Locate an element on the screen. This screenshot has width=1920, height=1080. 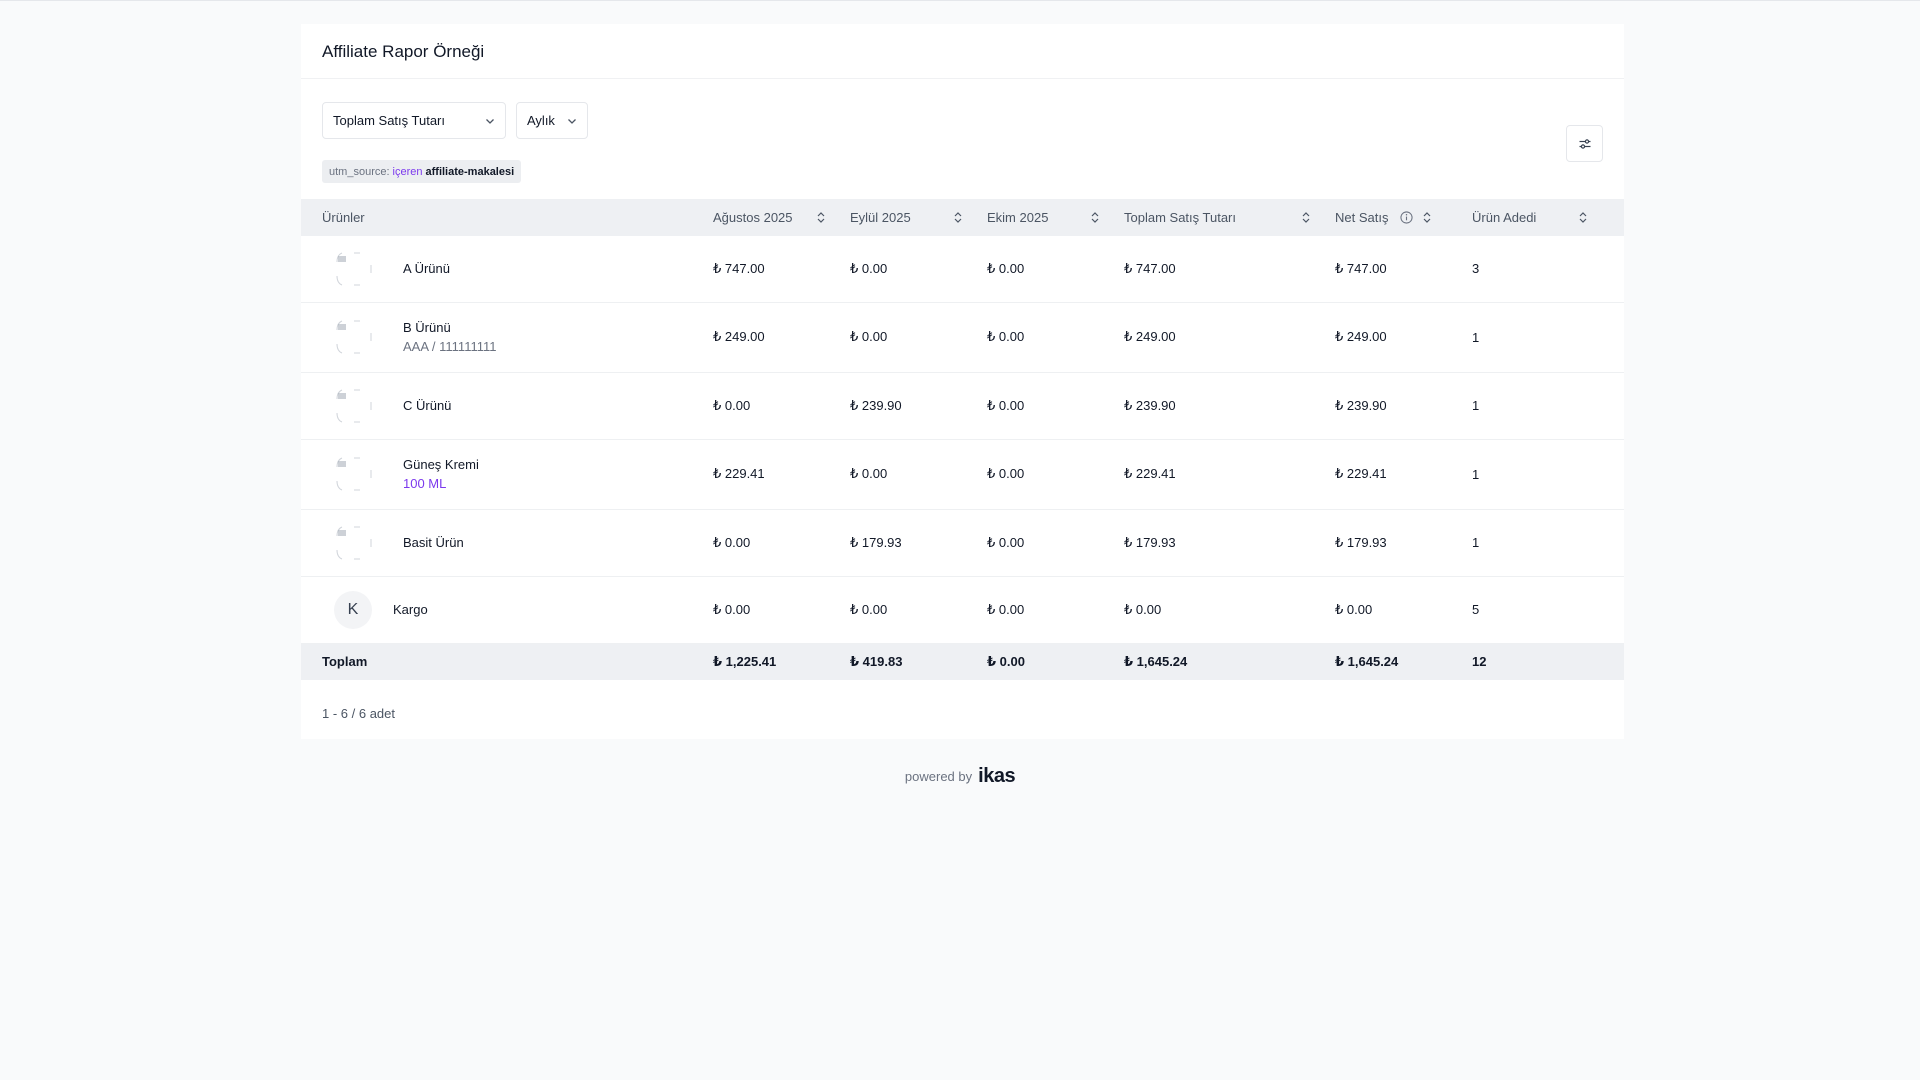
pagination-info: 1 - 6 / 6 adet is located at coordinates (358, 713).